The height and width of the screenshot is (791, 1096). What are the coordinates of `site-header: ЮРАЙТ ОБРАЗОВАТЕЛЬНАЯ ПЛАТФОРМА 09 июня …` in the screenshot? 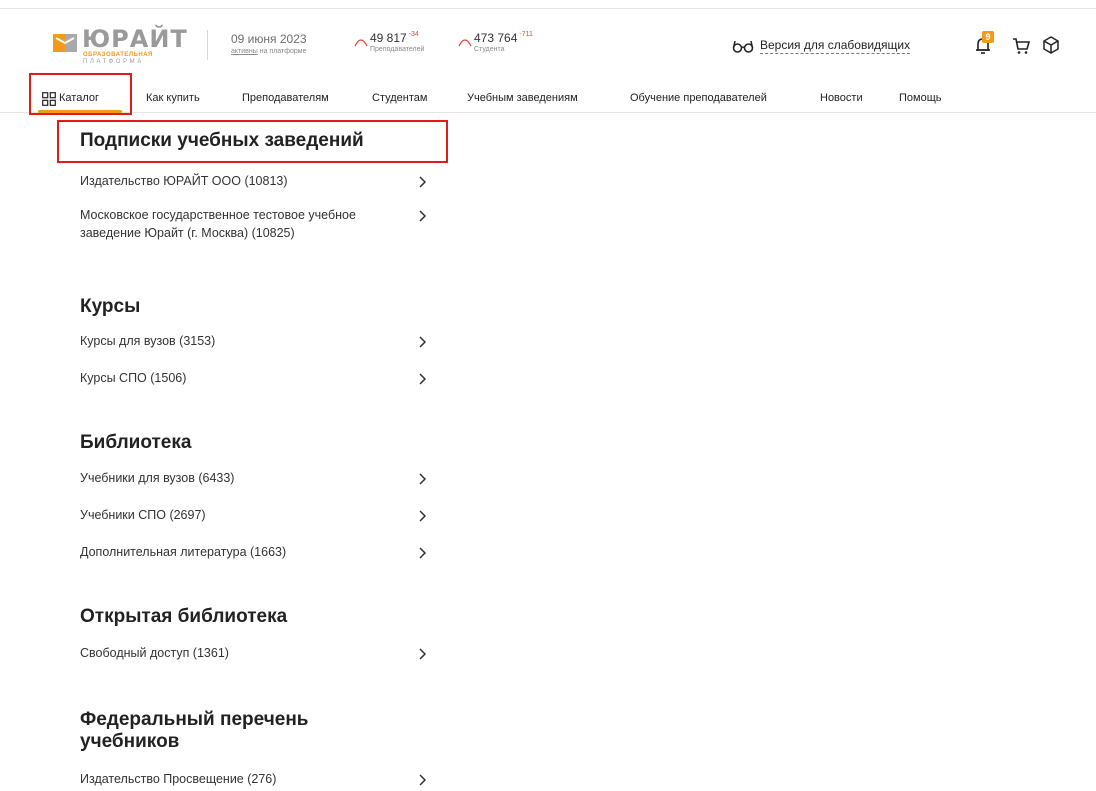 It's located at (548, 48).